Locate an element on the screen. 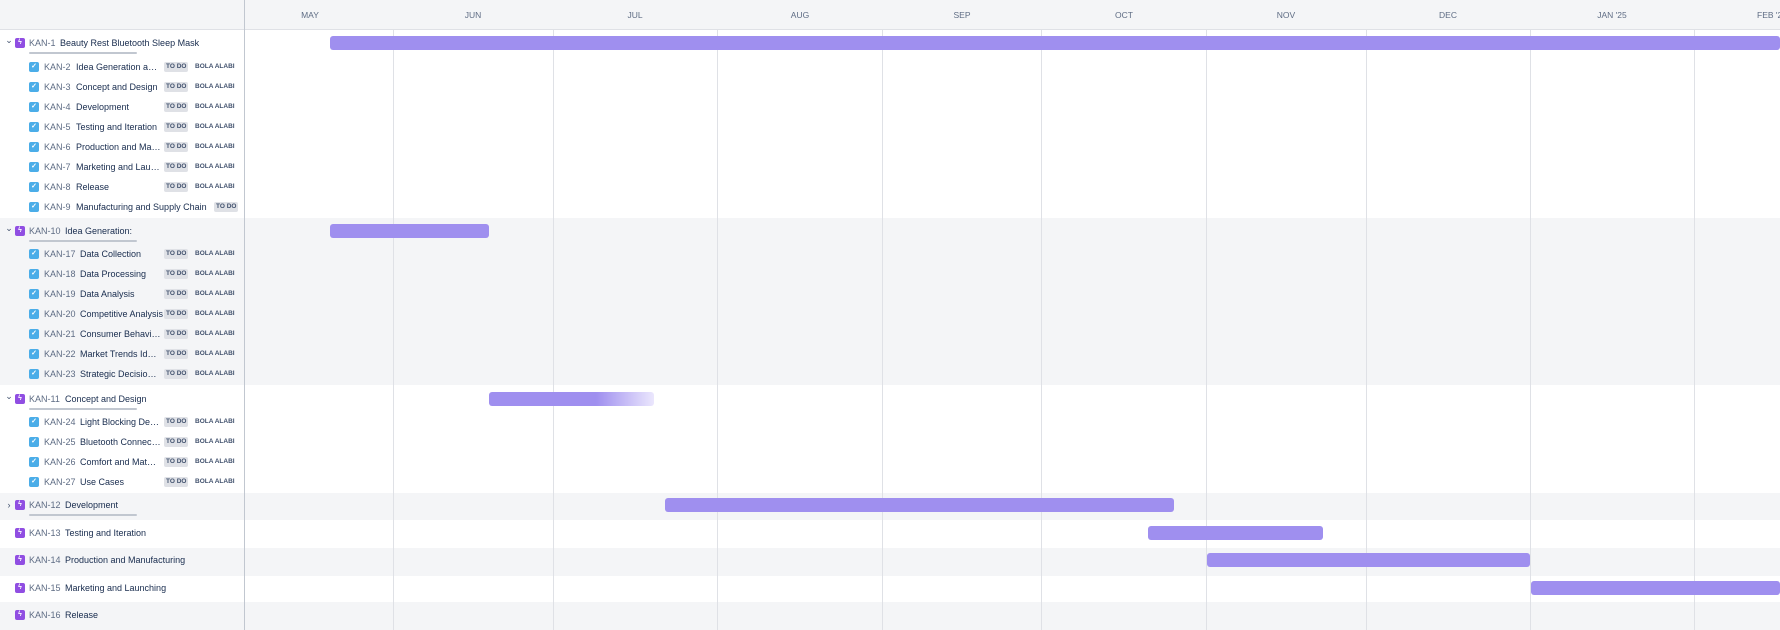  issue-key: KAN-18 is located at coordinates (60, 274).